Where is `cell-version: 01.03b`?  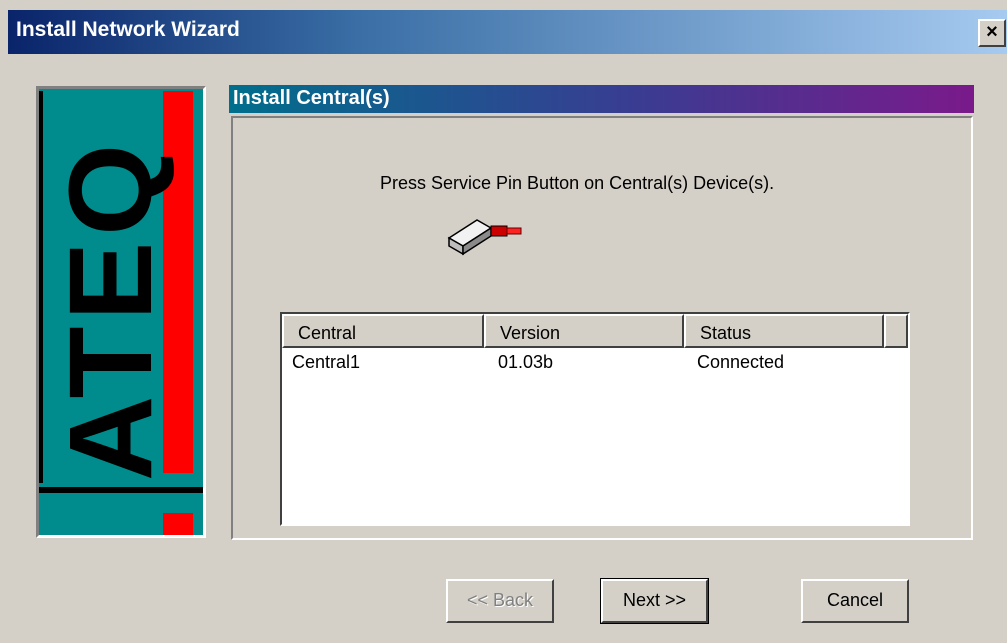 cell-version: 01.03b is located at coordinates (526, 362).